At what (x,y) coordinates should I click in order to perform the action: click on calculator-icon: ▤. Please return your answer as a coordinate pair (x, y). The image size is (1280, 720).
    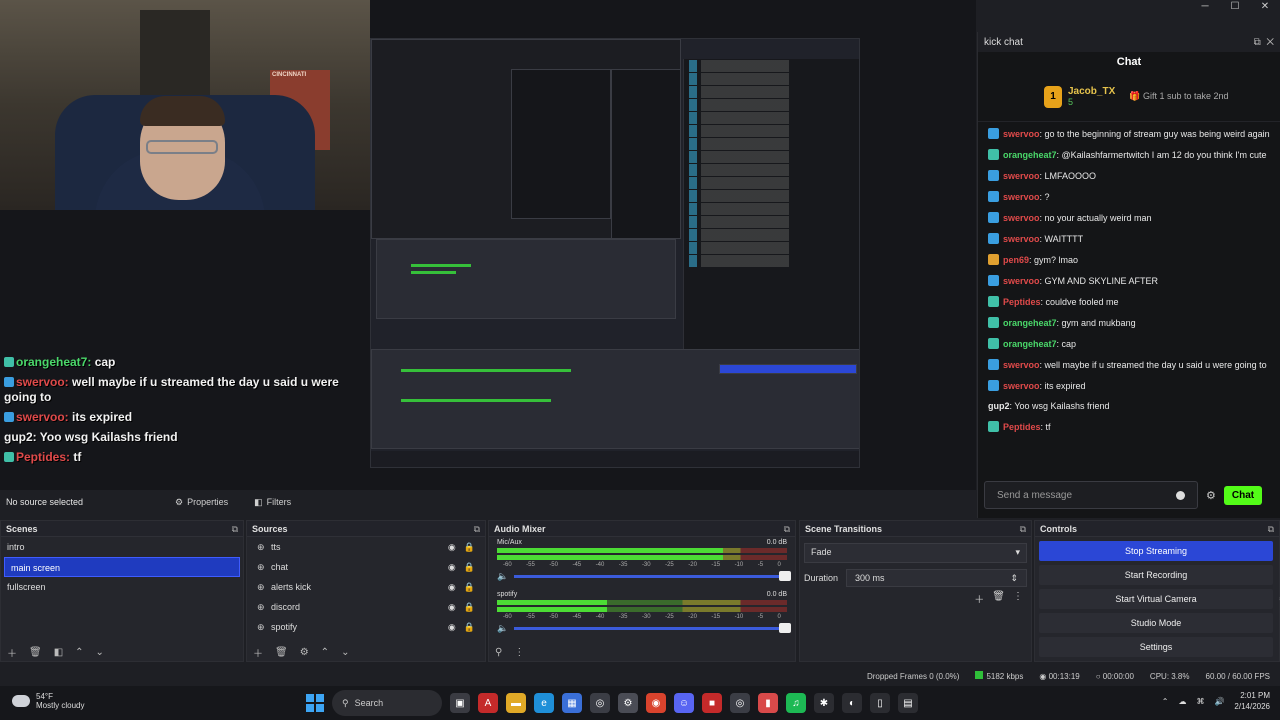
    Looking at the image, I should click on (908, 703).